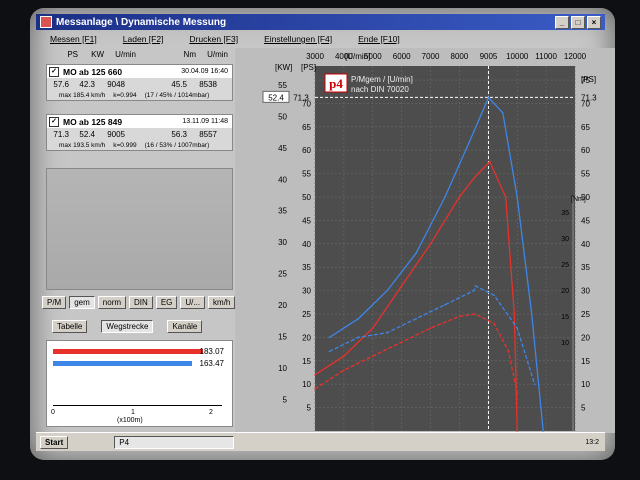 This screenshot has height=480, width=640. Describe the element at coordinates (315, 56) in the screenshot. I see `x-tick-label: 3000` at that location.